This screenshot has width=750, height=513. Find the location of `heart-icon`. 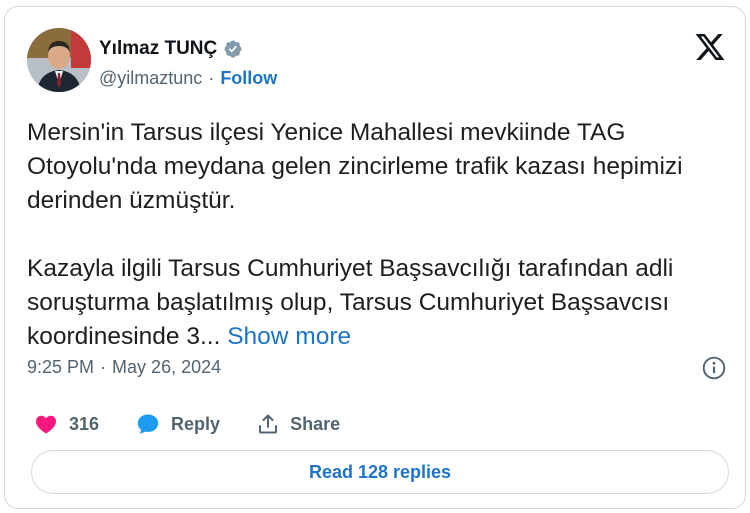

heart-icon is located at coordinates (46, 424).